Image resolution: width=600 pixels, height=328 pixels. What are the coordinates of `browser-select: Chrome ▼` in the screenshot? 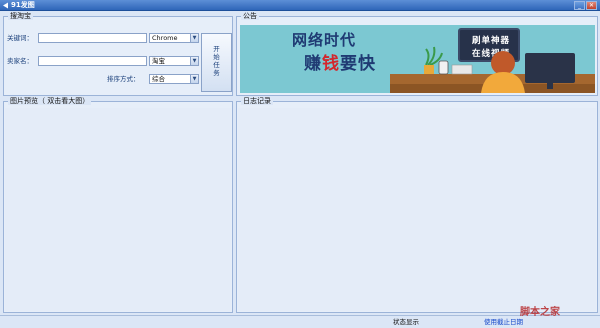 It's located at (174, 38).